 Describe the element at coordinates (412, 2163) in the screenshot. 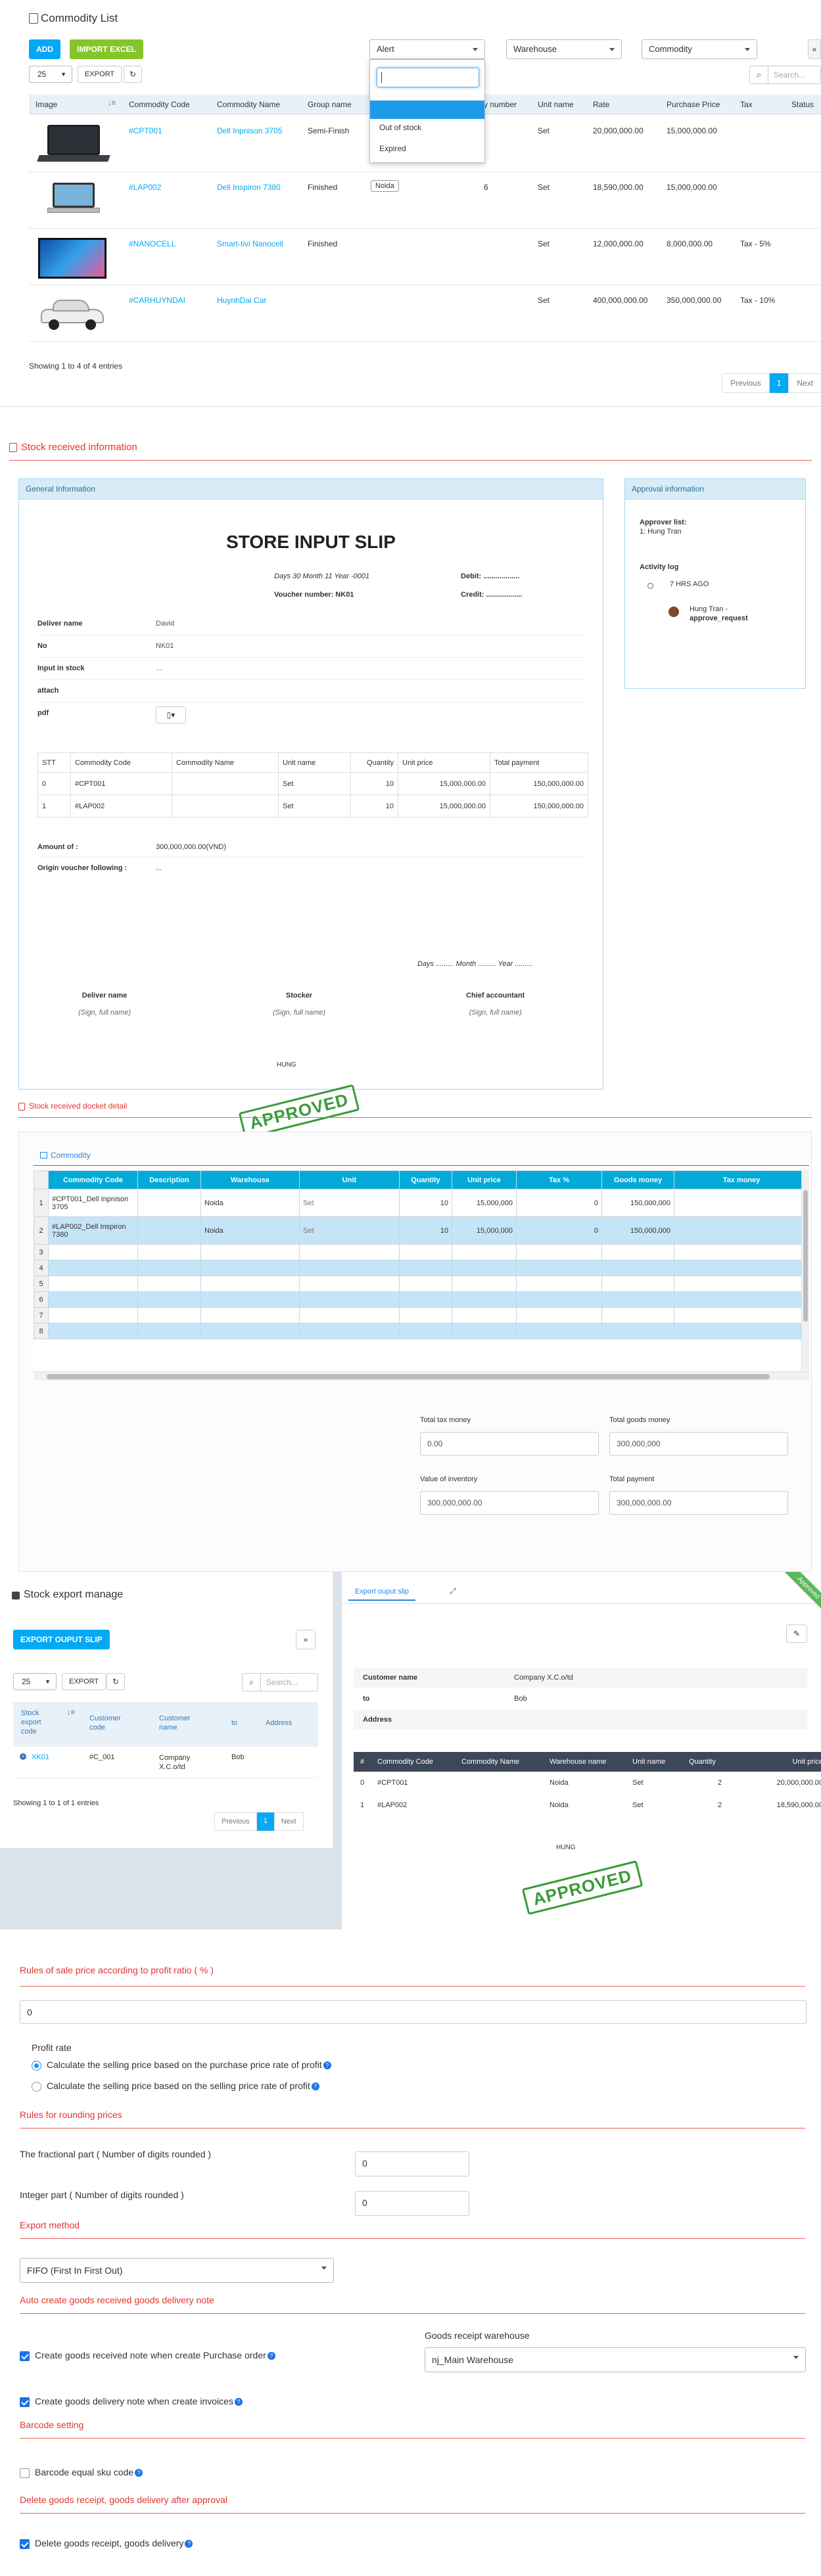

I see `fractional-input: 0` at that location.